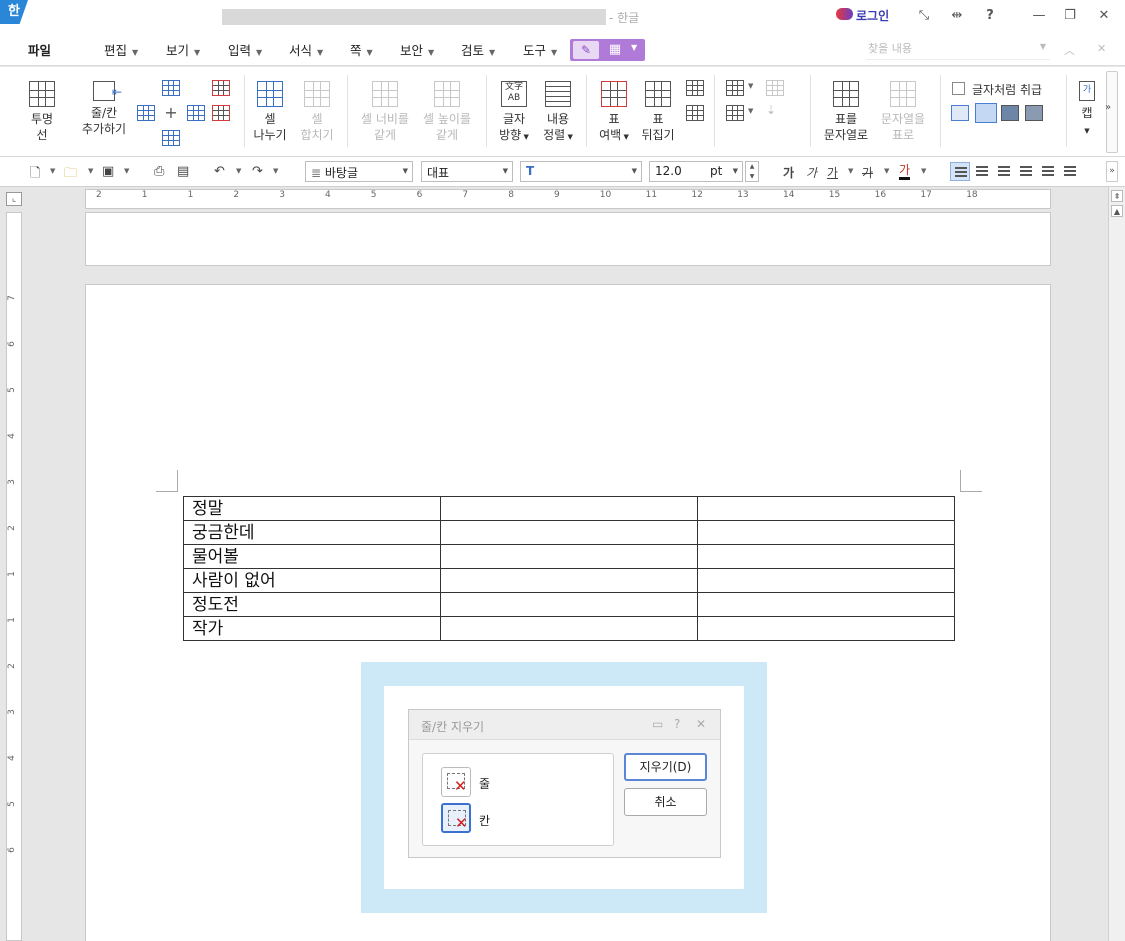 Image resolution: width=1125 pixels, height=941 pixels. Describe the element at coordinates (586, 50) in the screenshot. I see `tab-table-design-icon: ✎` at that location.